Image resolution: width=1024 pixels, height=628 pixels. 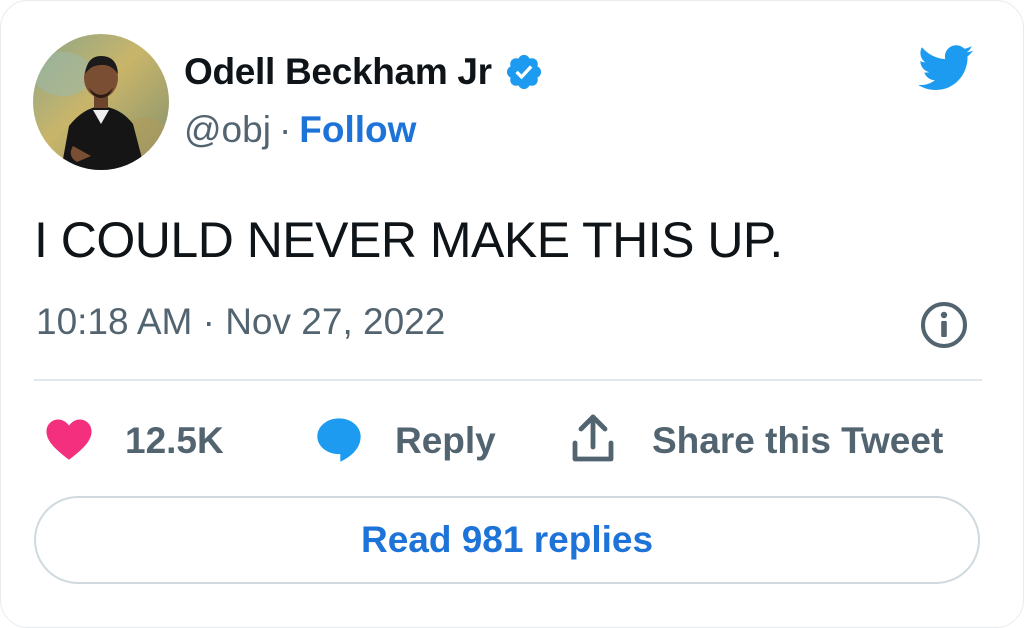 I want to click on reply-button: Reply, so click(x=445, y=441).